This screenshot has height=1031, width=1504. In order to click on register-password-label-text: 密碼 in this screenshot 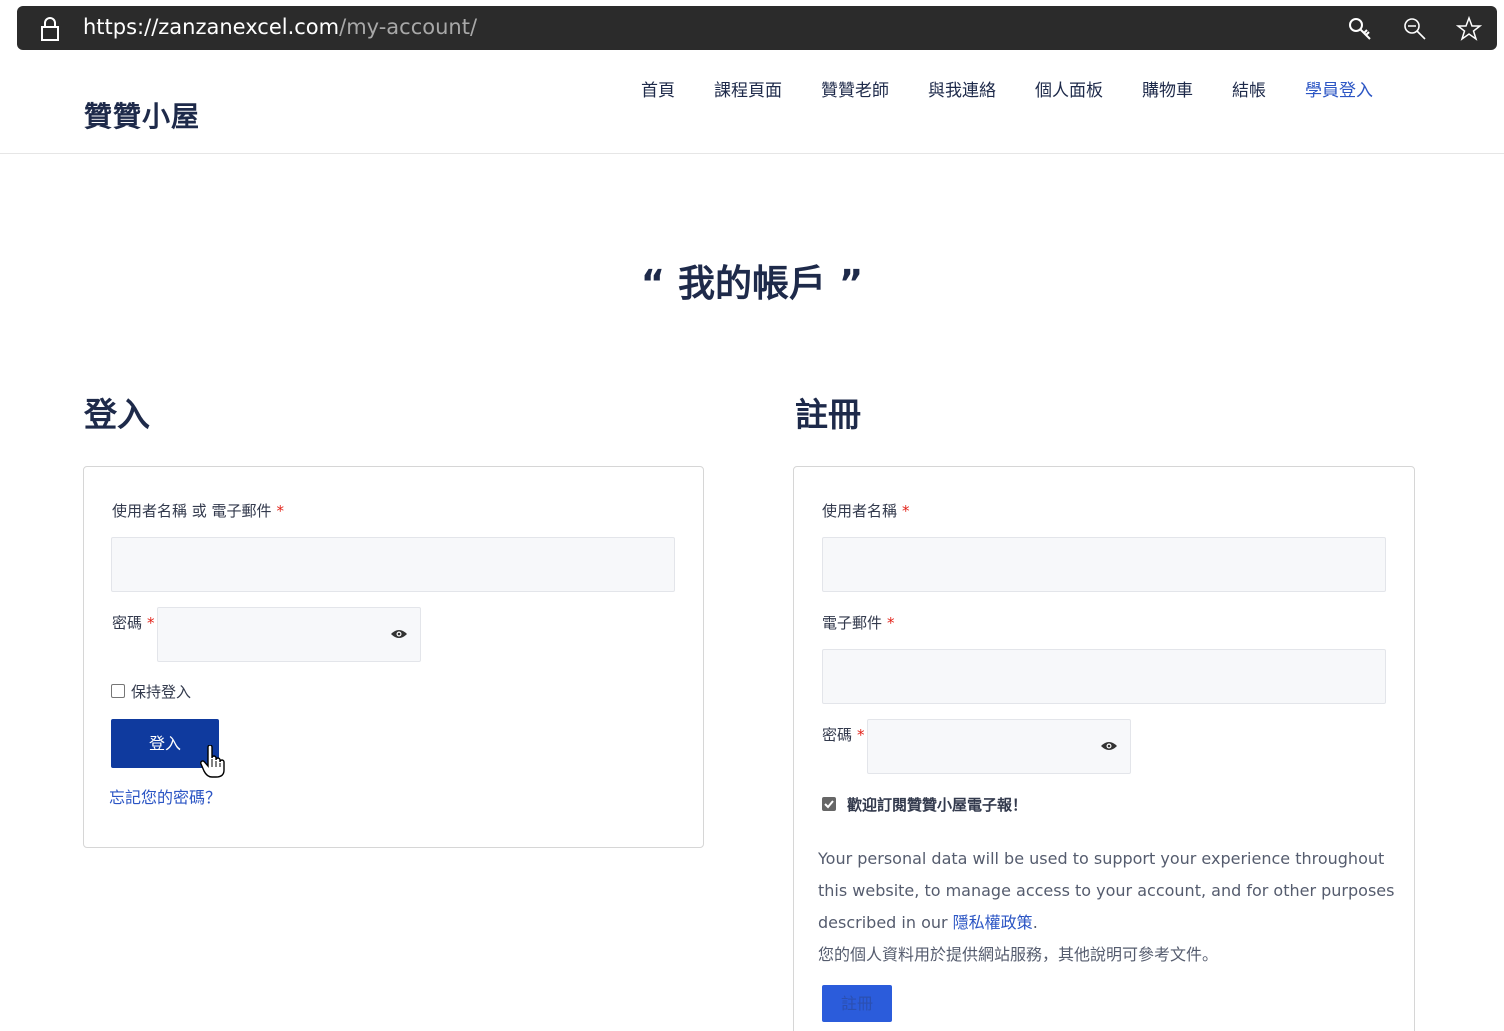, I will do `click(837, 735)`.